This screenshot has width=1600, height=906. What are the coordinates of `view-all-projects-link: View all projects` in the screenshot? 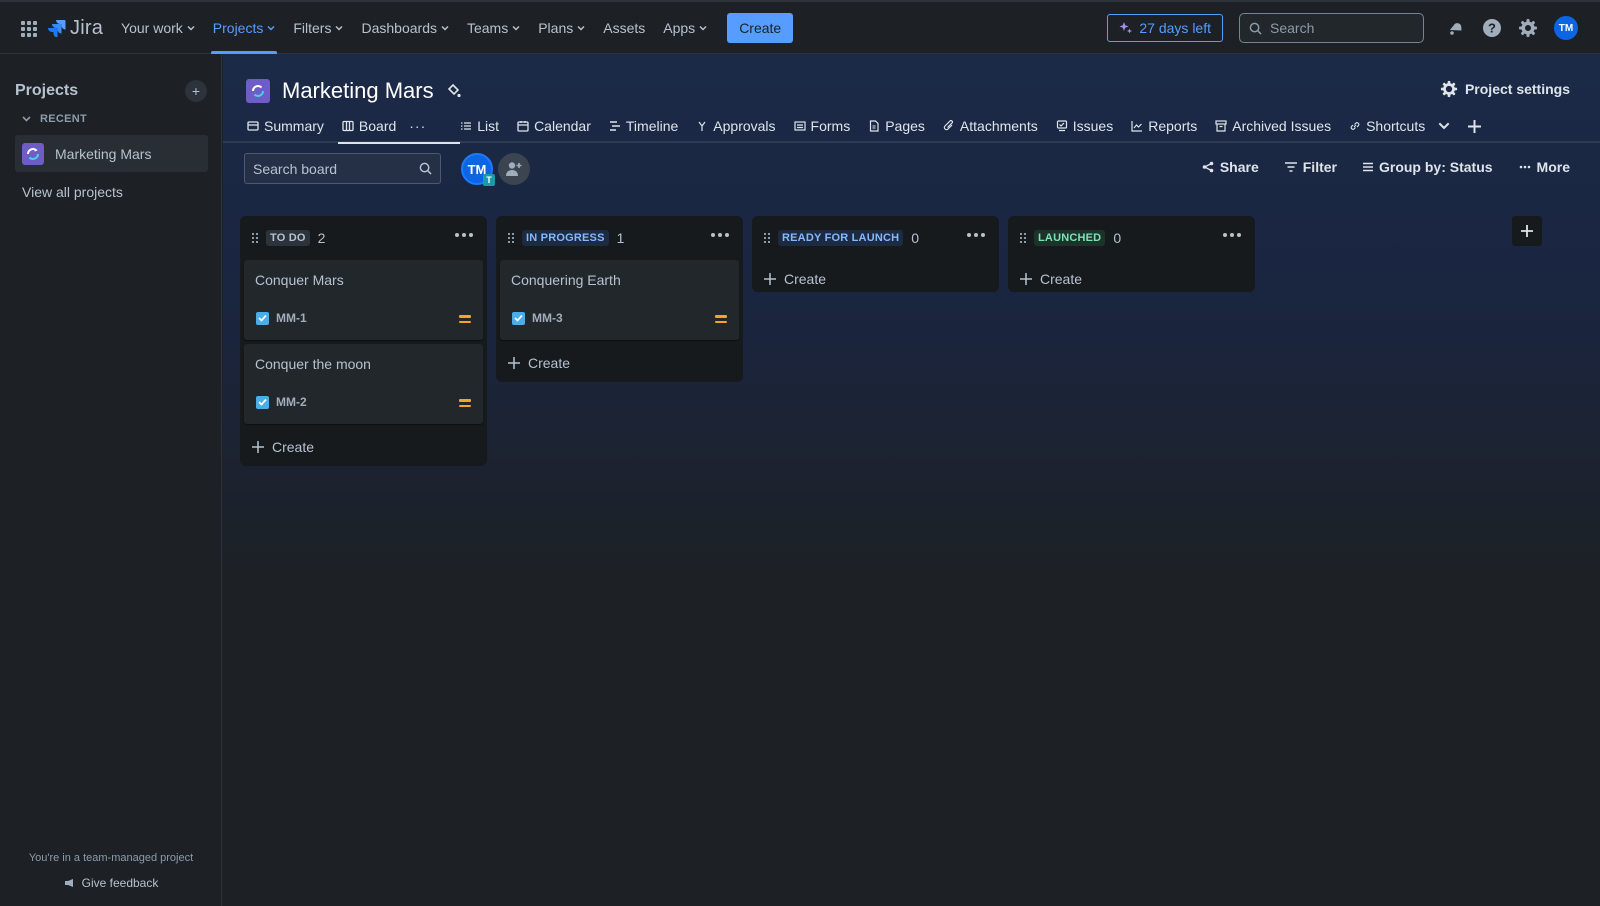 It's located at (72, 192).